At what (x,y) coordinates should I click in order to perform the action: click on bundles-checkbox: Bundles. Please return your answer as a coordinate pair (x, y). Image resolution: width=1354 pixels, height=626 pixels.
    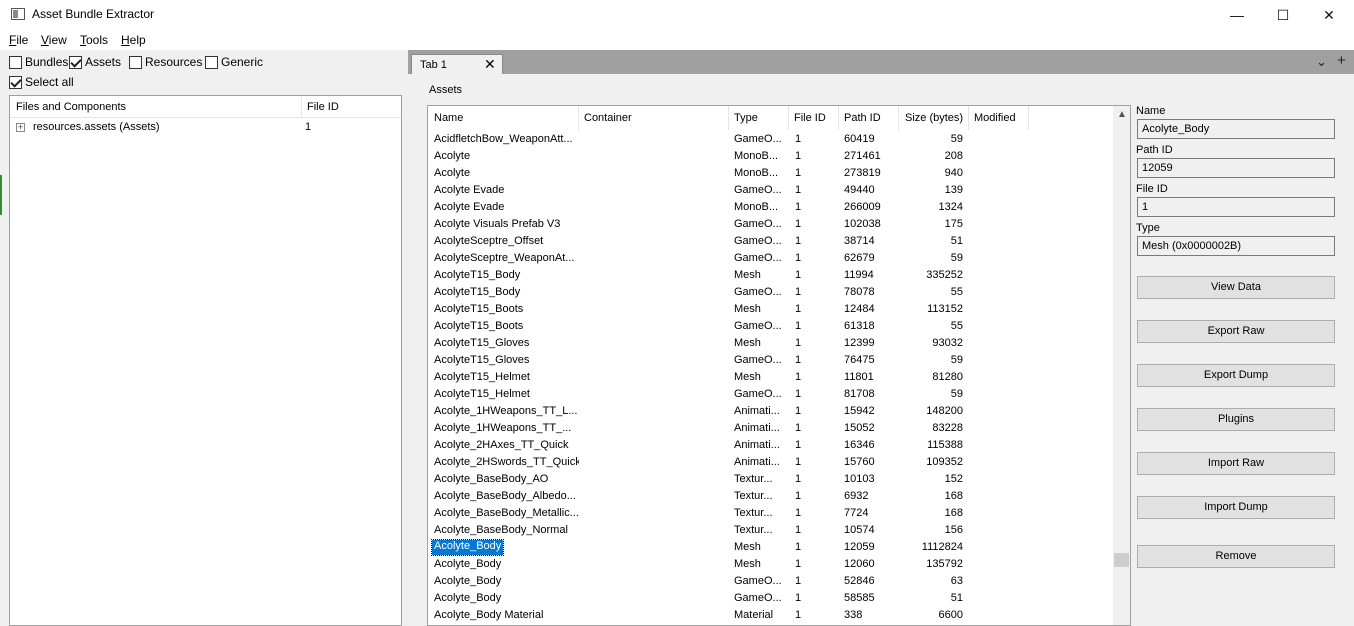
    Looking at the image, I should click on (38, 62).